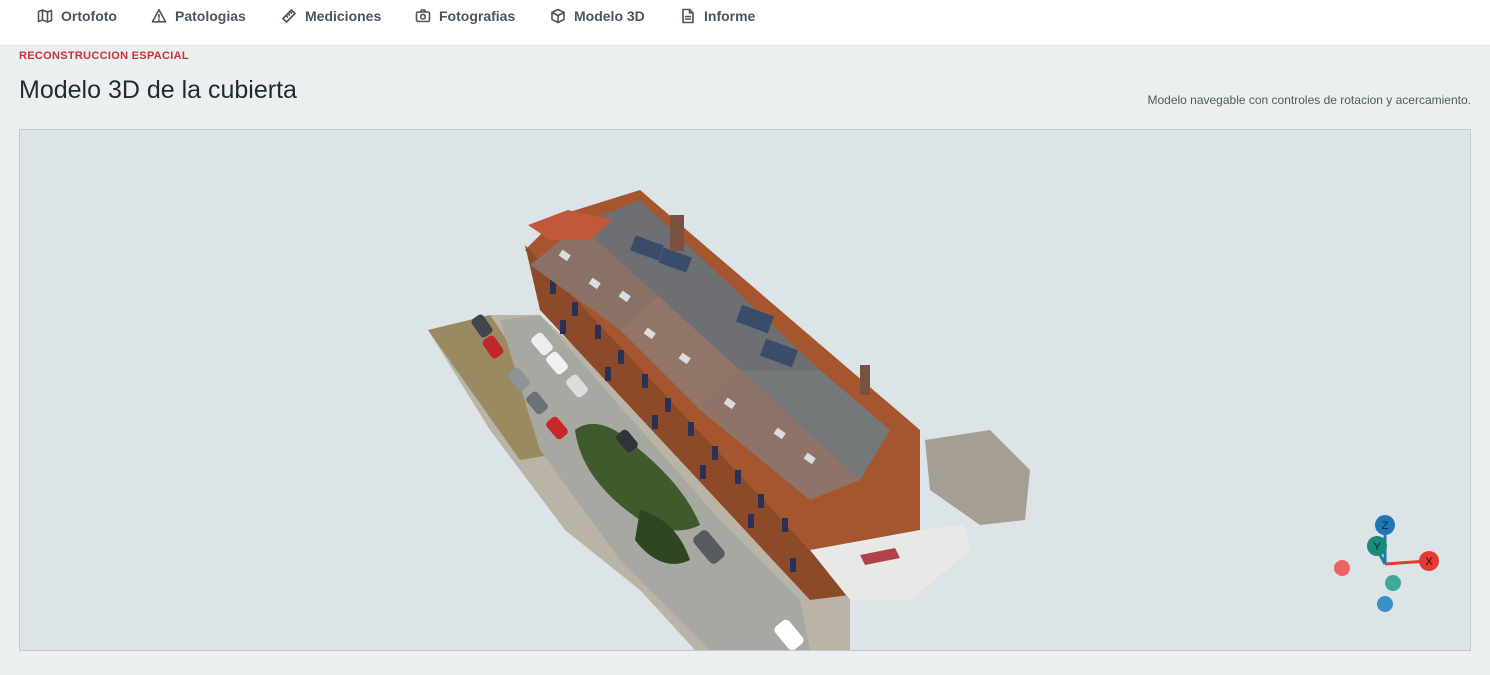  I want to click on ruler-icon, so click(289, 16).